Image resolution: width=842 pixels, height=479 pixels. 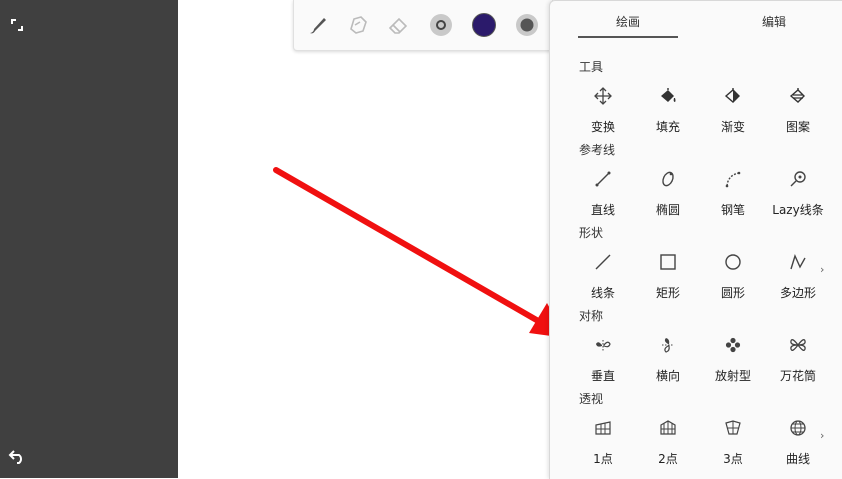 I want to click on tool-kaleidoscope: 万花筒, so click(x=798, y=366).